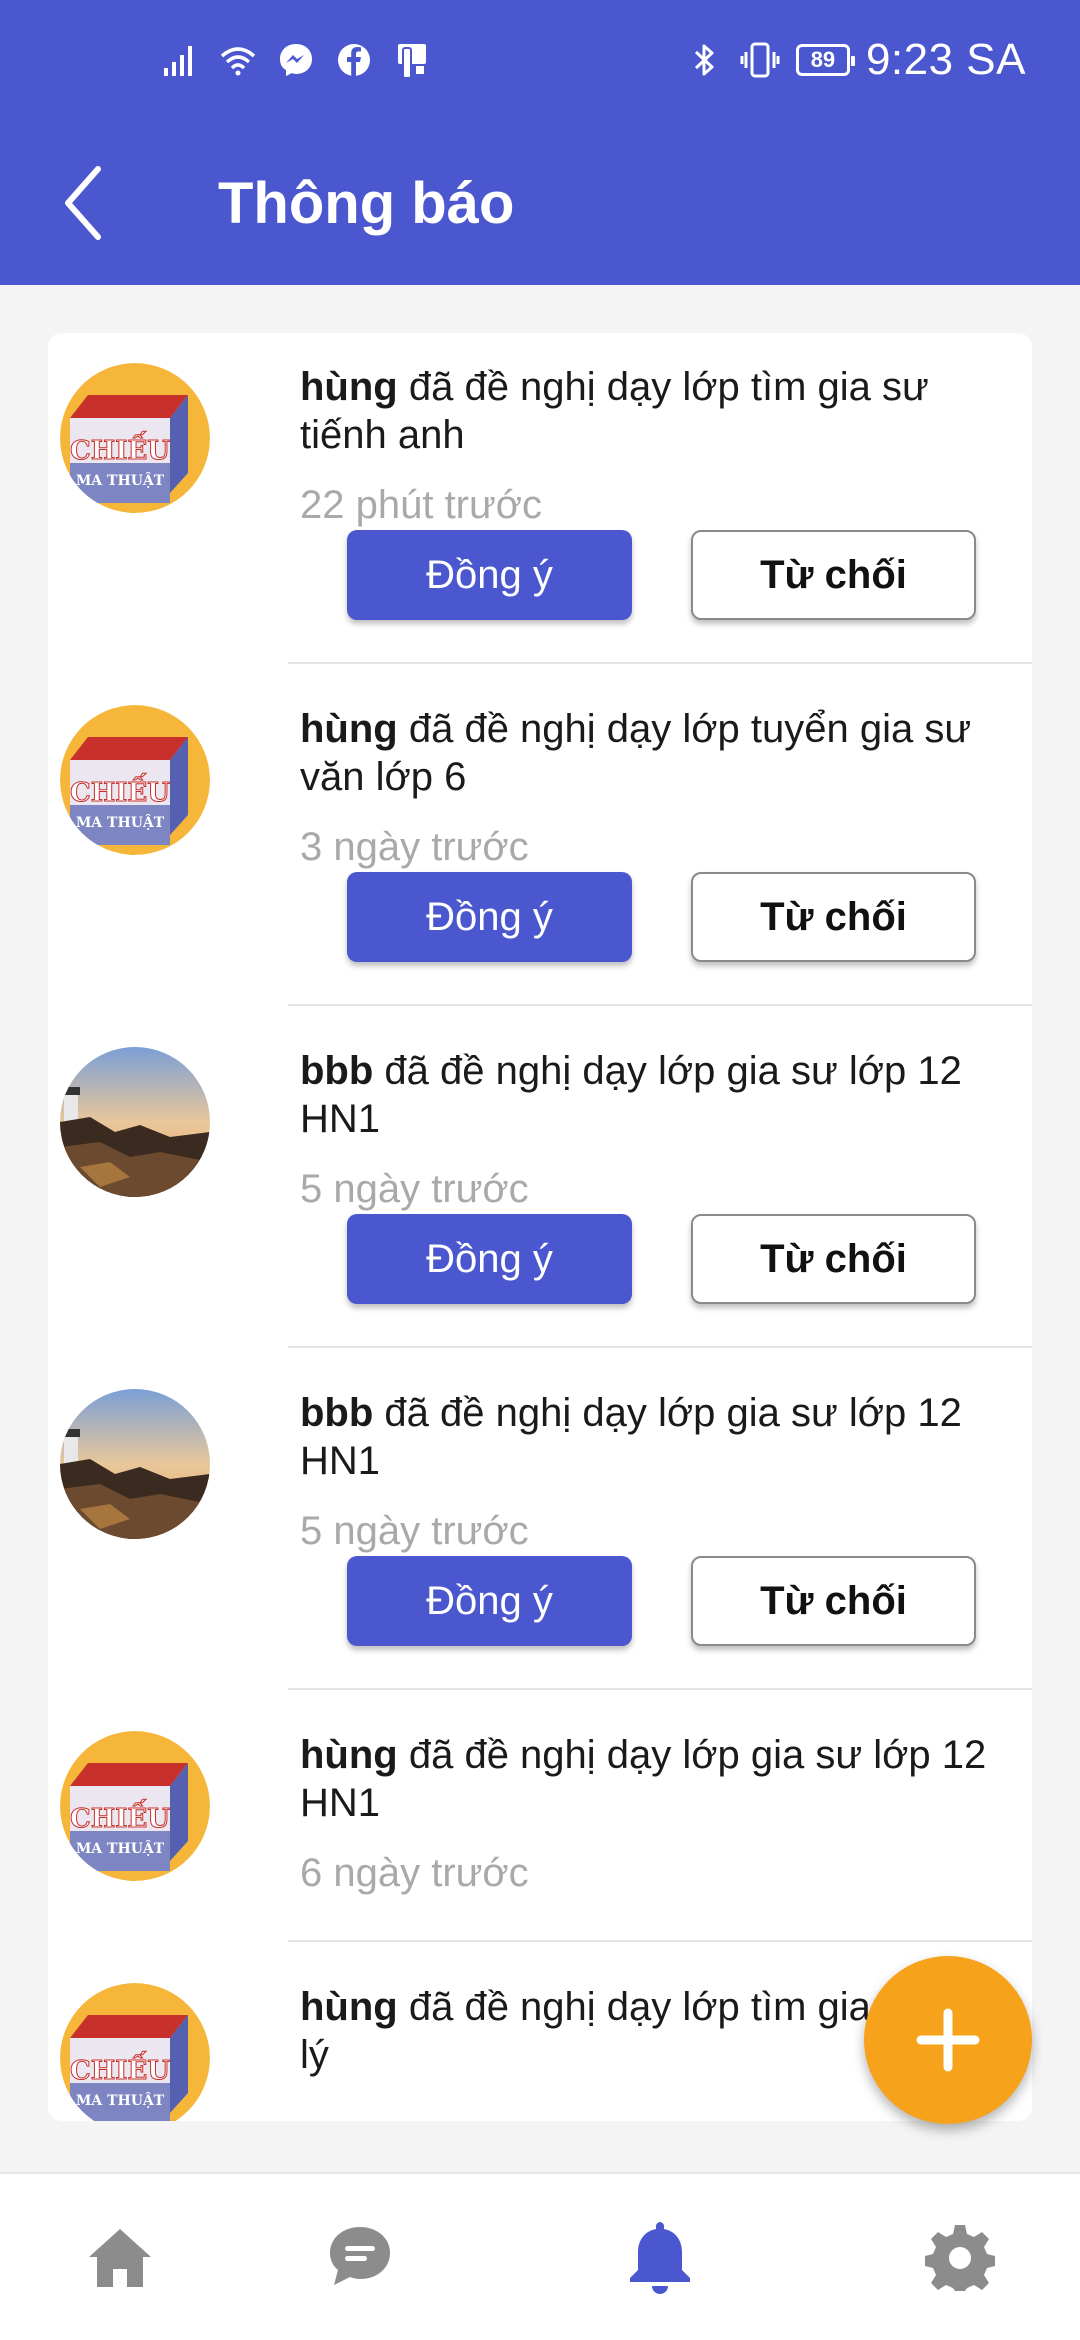  Describe the element at coordinates (421, 505) in the screenshot. I see `notification-time: 22 phút trước` at that location.